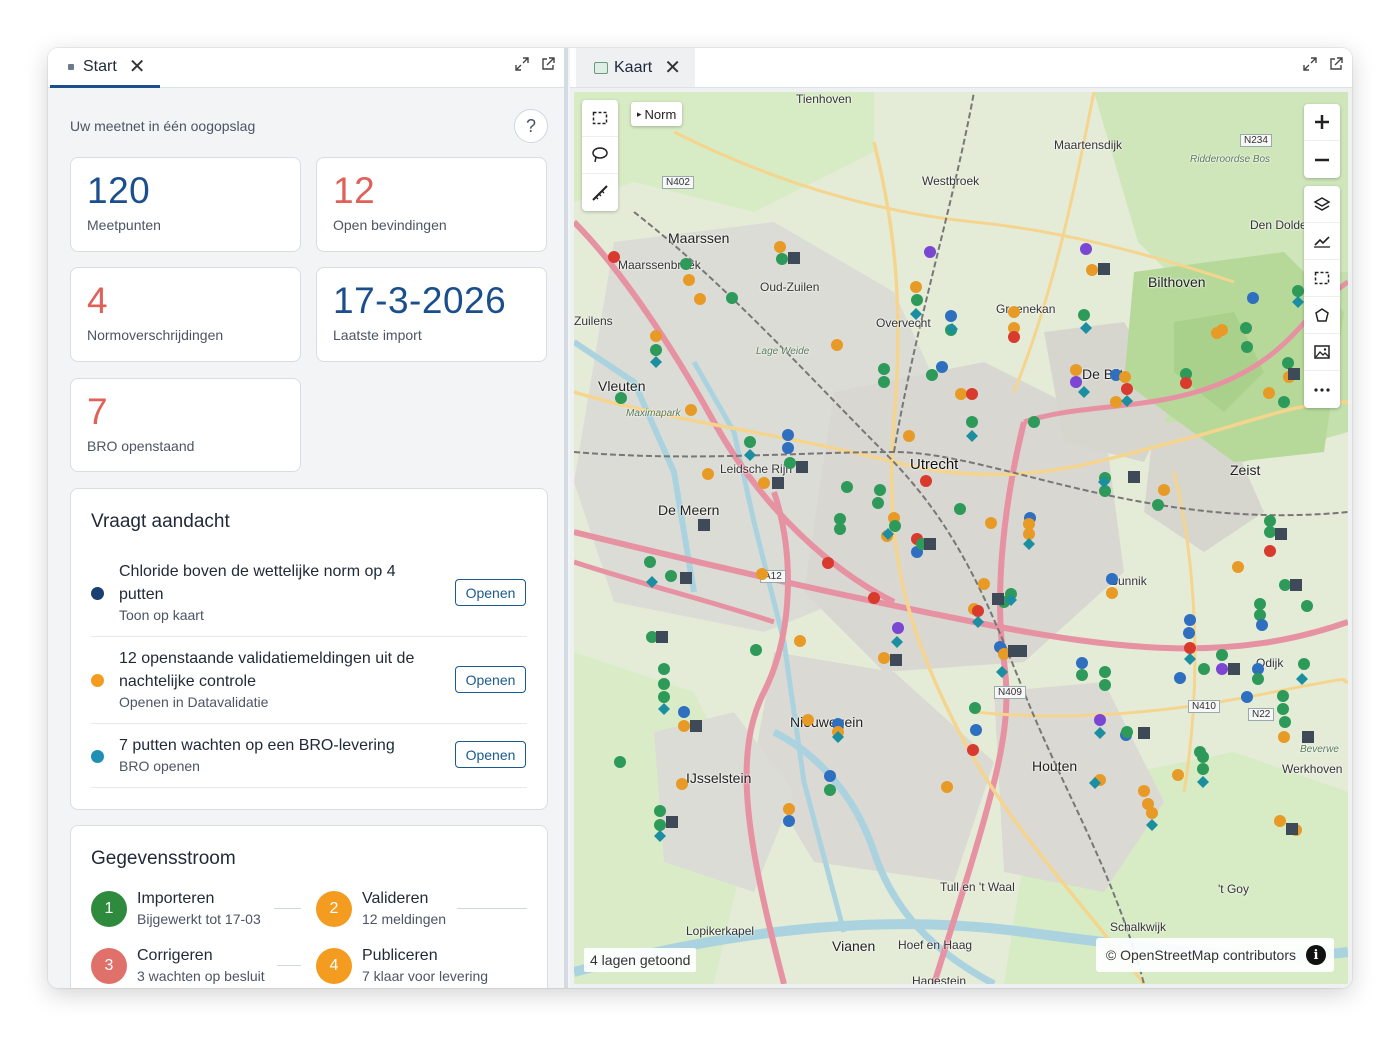 The width and height of the screenshot is (1400, 1046). Describe the element at coordinates (431, 314) in the screenshot. I see `stat-card-laatste-import: 17-3-2026 Laatste import` at that location.